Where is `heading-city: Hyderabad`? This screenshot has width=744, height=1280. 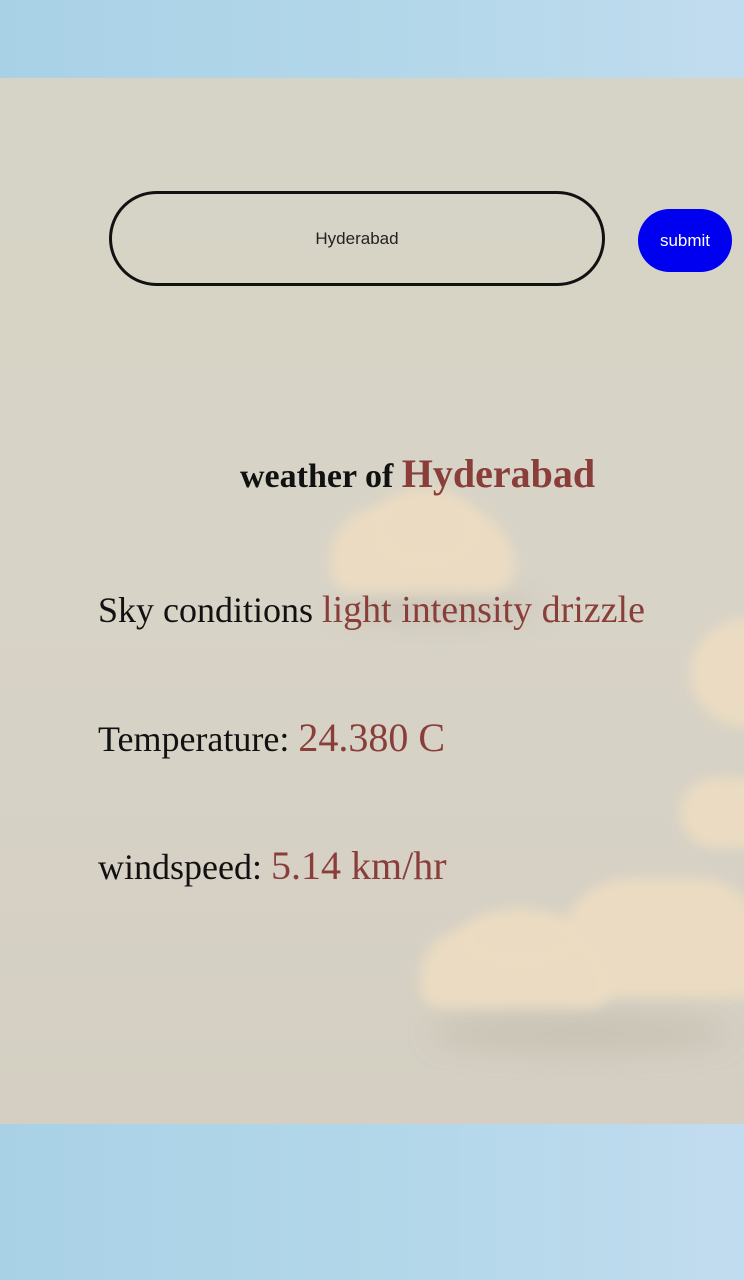
heading-city: Hyderabad is located at coordinates (498, 473).